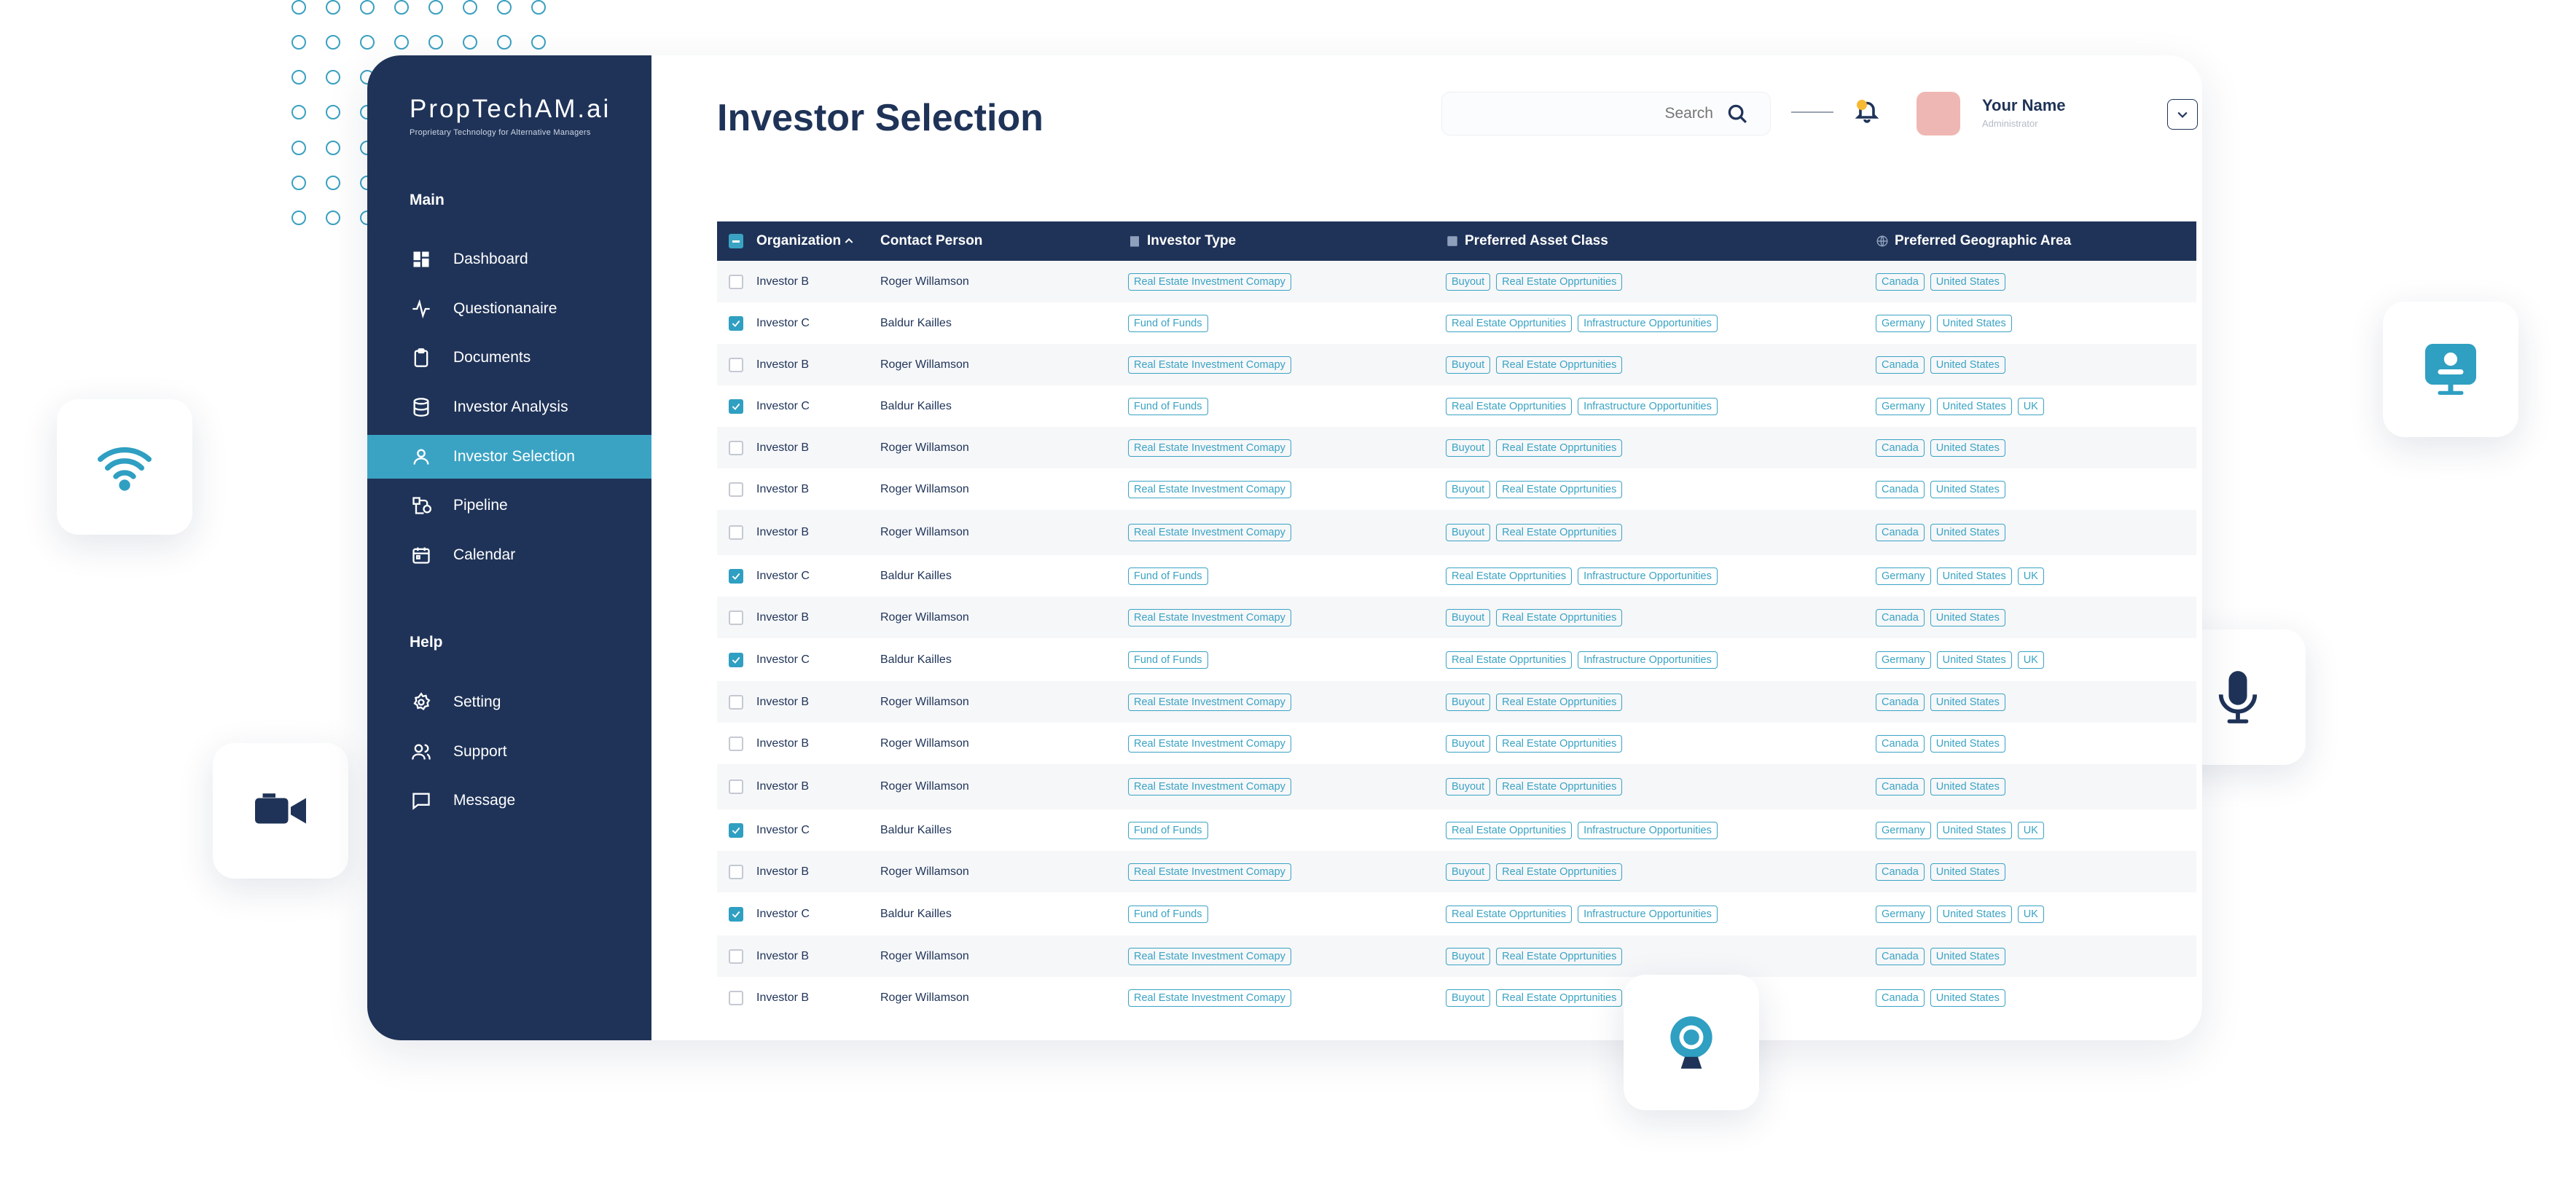  Describe the element at coordinates (509, 407) in the screenshot. I see `sidebar-item-investor-analysis: Investor Analysis` at that location.